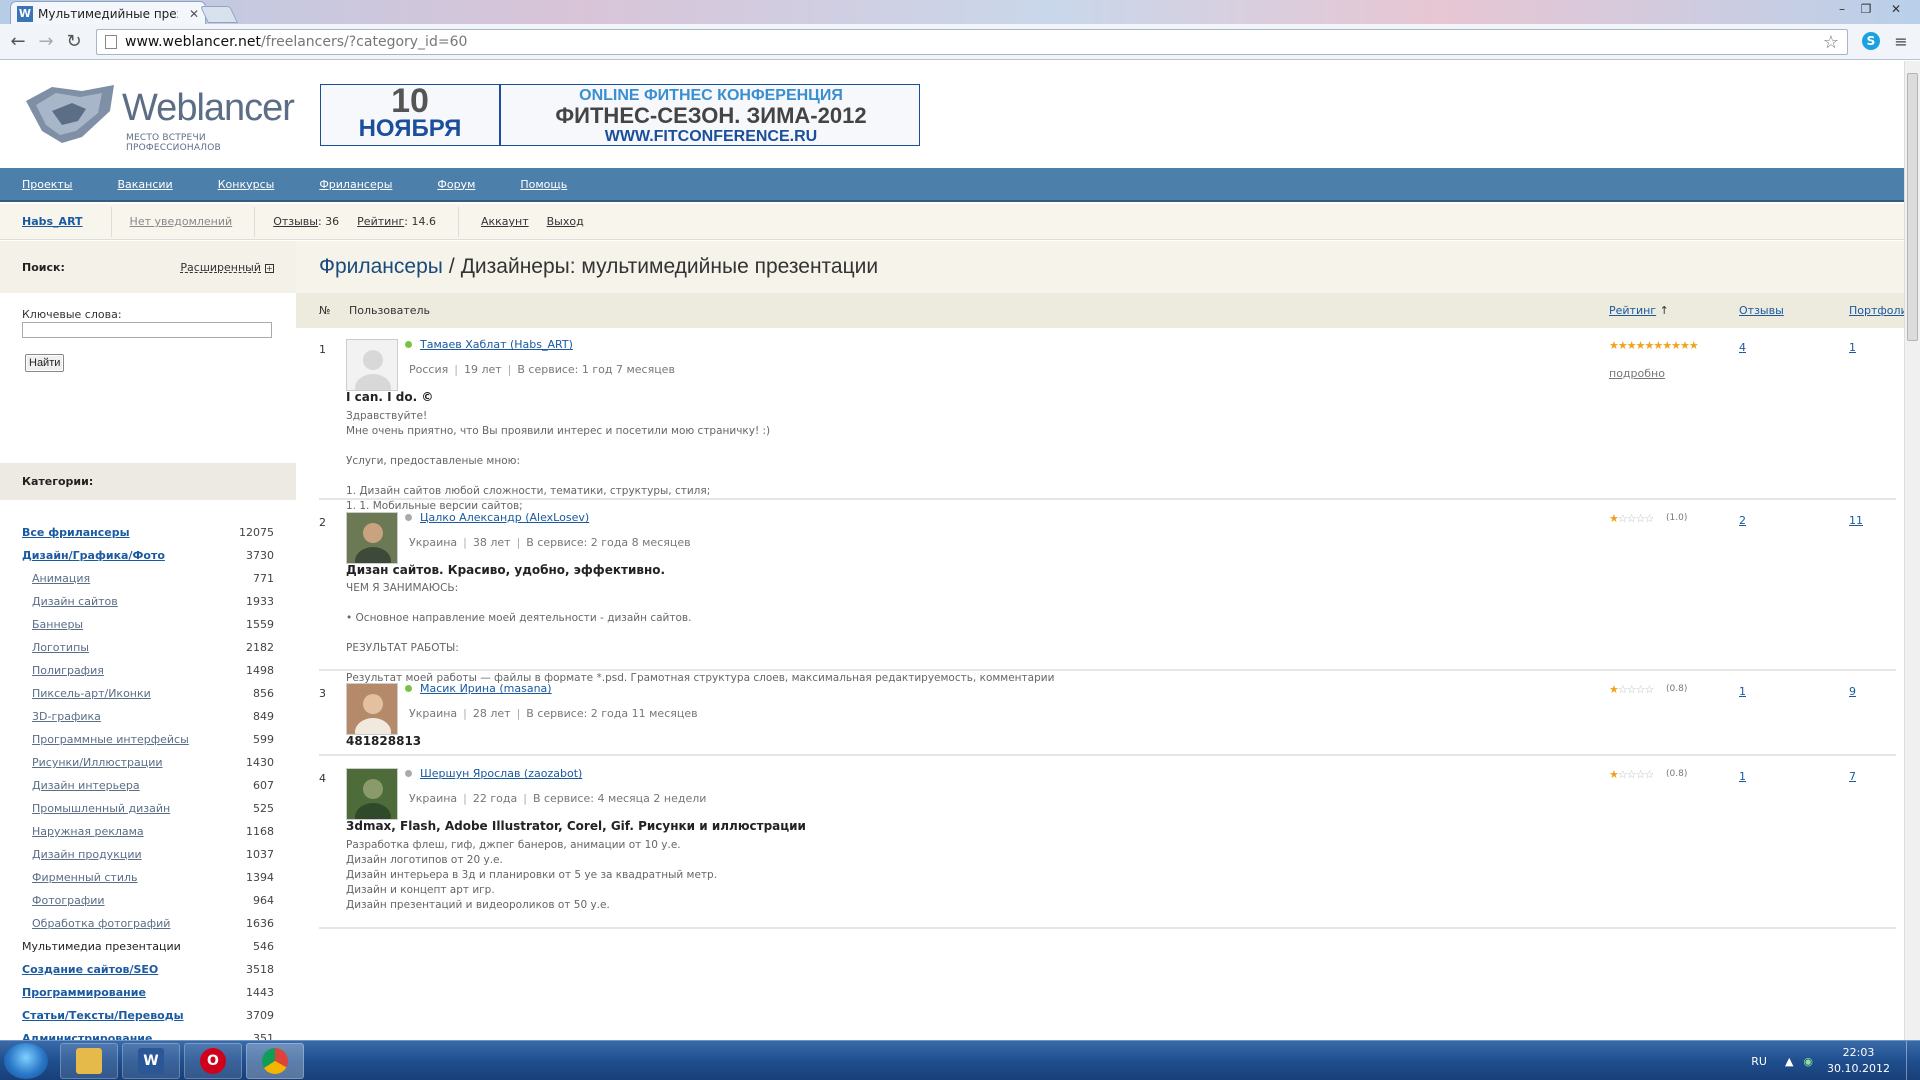 The image size is (1920, 1080). Describe the element at coordinates (1789, 1061) in the screenshot. I see `tray-arrow-icon: ▲` at that location.